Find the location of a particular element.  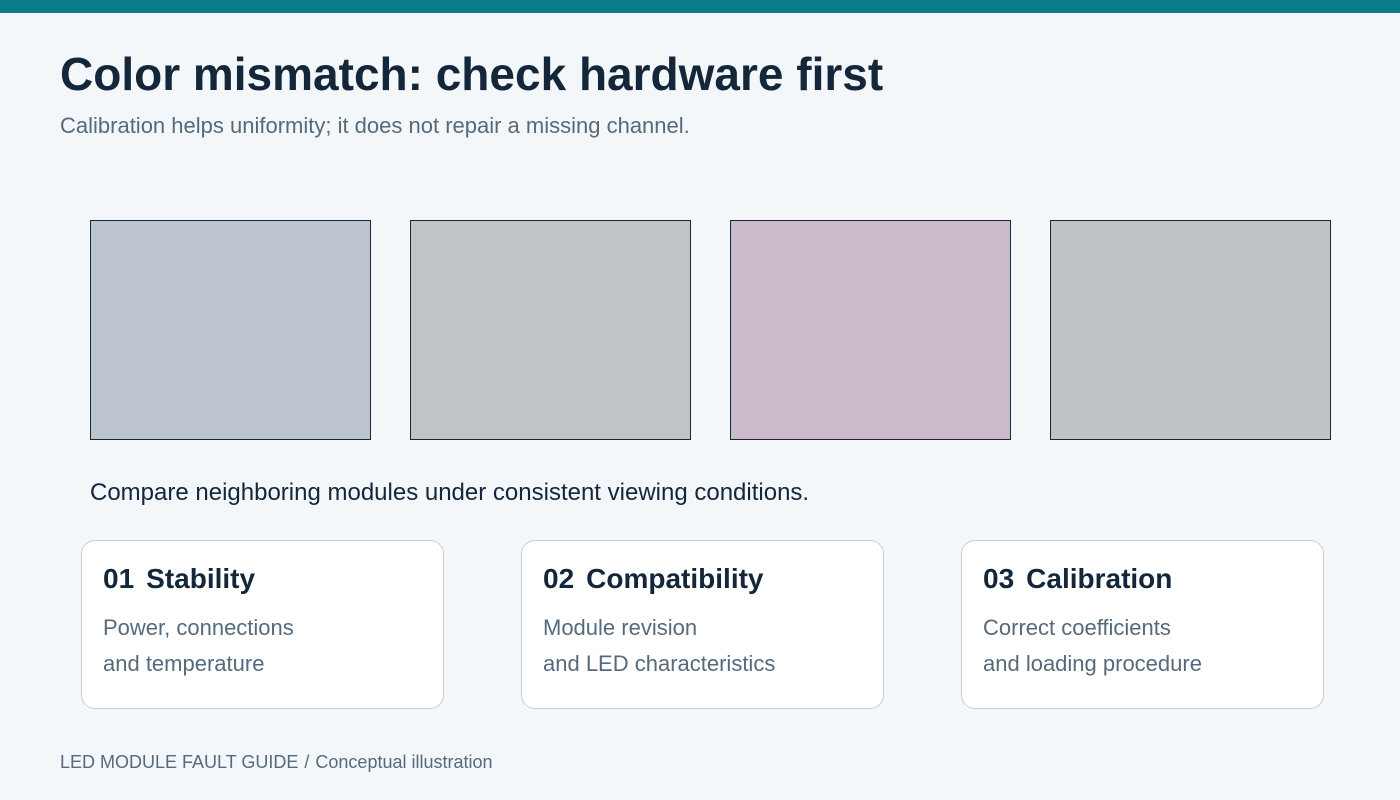

footer-note: Conceptual illustration is located at coordinates (404, 762).